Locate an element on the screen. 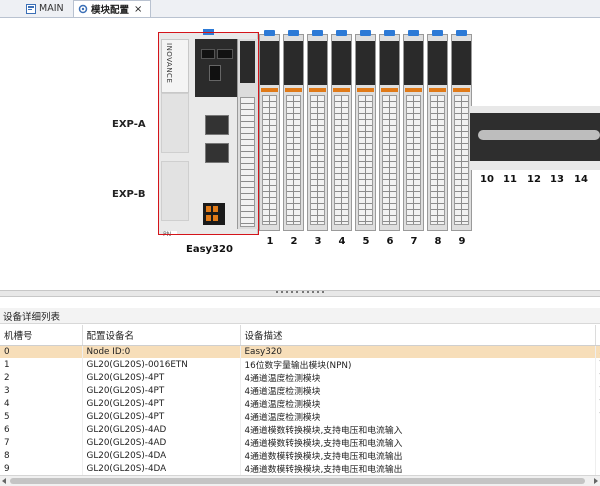  slot-number-label: 1 is located at coordinates (270, 241).